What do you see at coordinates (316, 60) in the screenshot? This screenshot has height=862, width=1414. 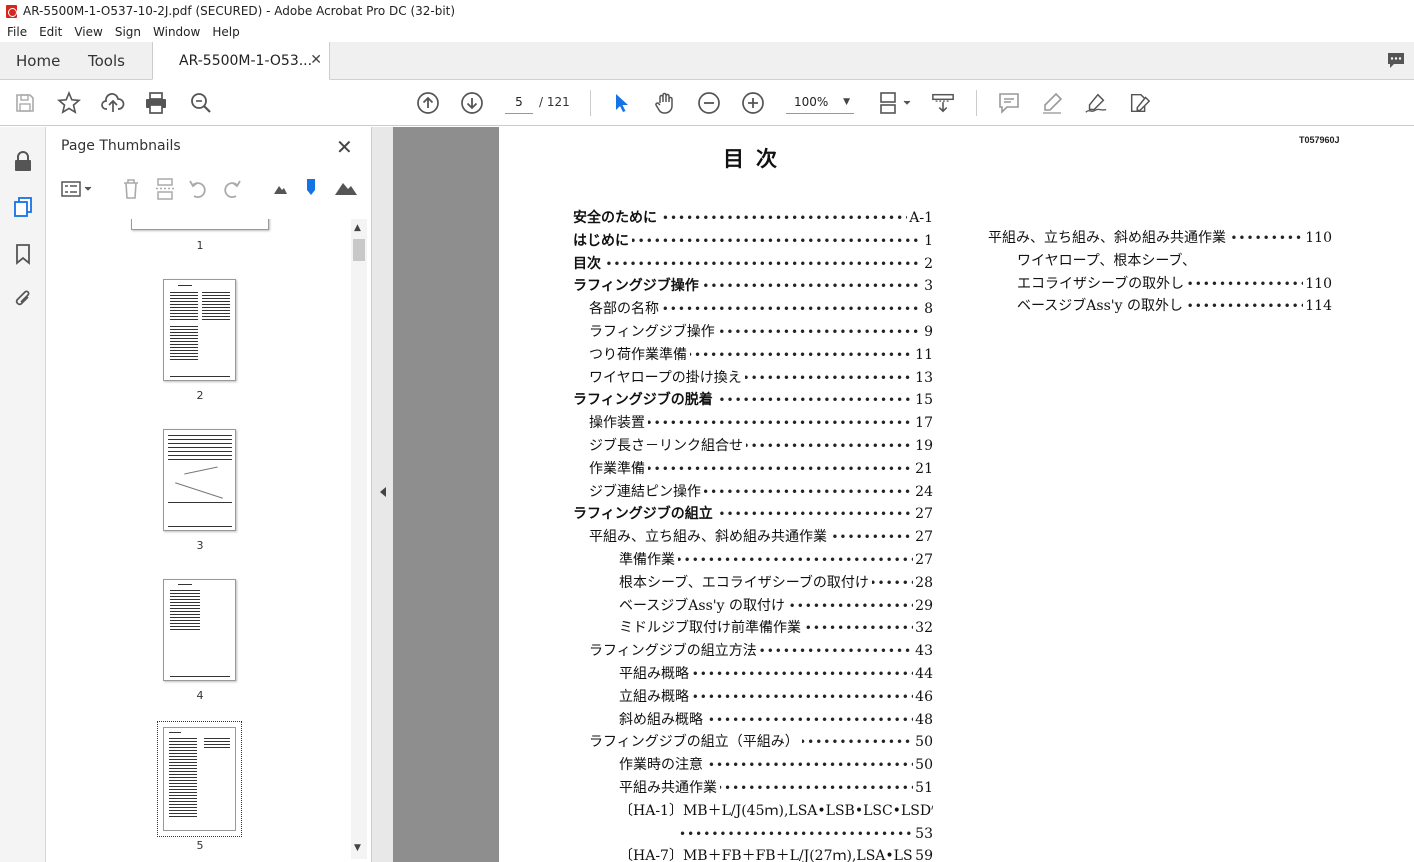 I see `close-tab-icon: ✕` at bounding box center [316, 60].